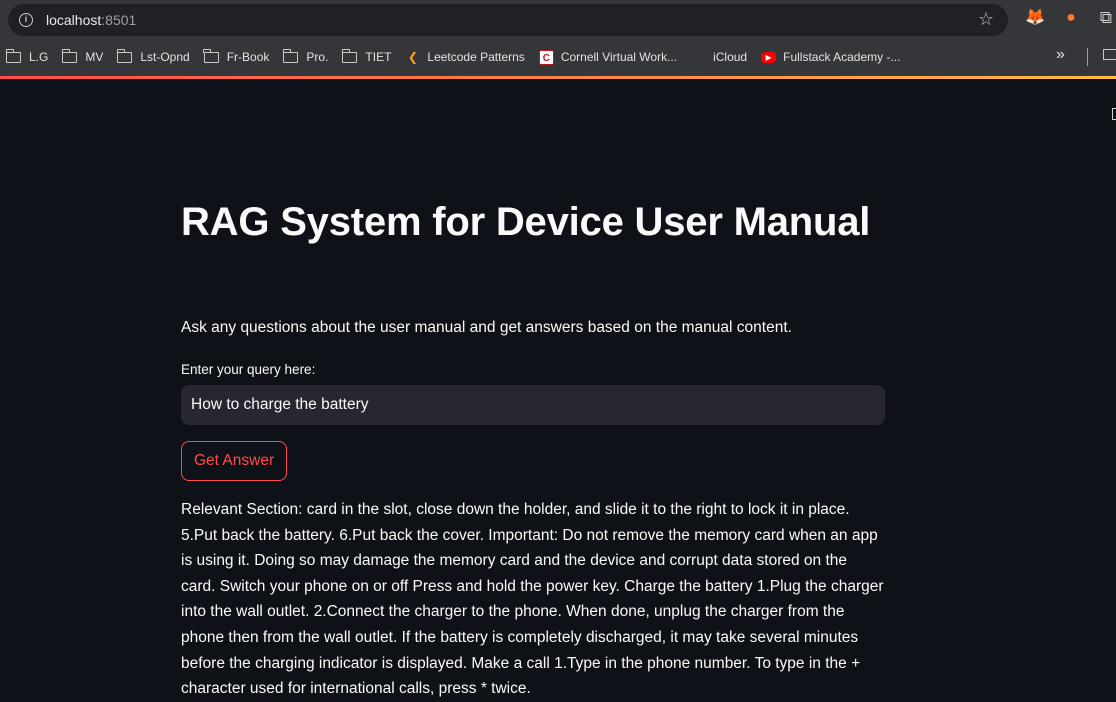 The width and height of the screenshot is (1116, 702). I want to click on bookmark-icloud: iCloud, so click(720, 57).